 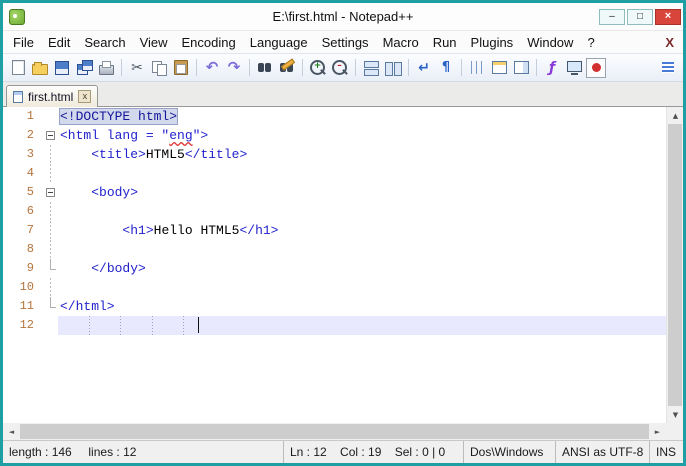 I want to click on menu-item-help: ?, so click(x=590, y=42).